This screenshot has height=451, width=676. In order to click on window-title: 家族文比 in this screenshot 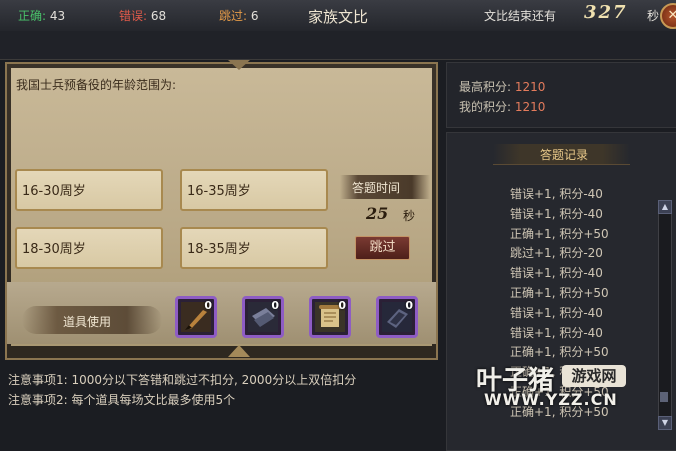, I will do `click(337, 17)`.